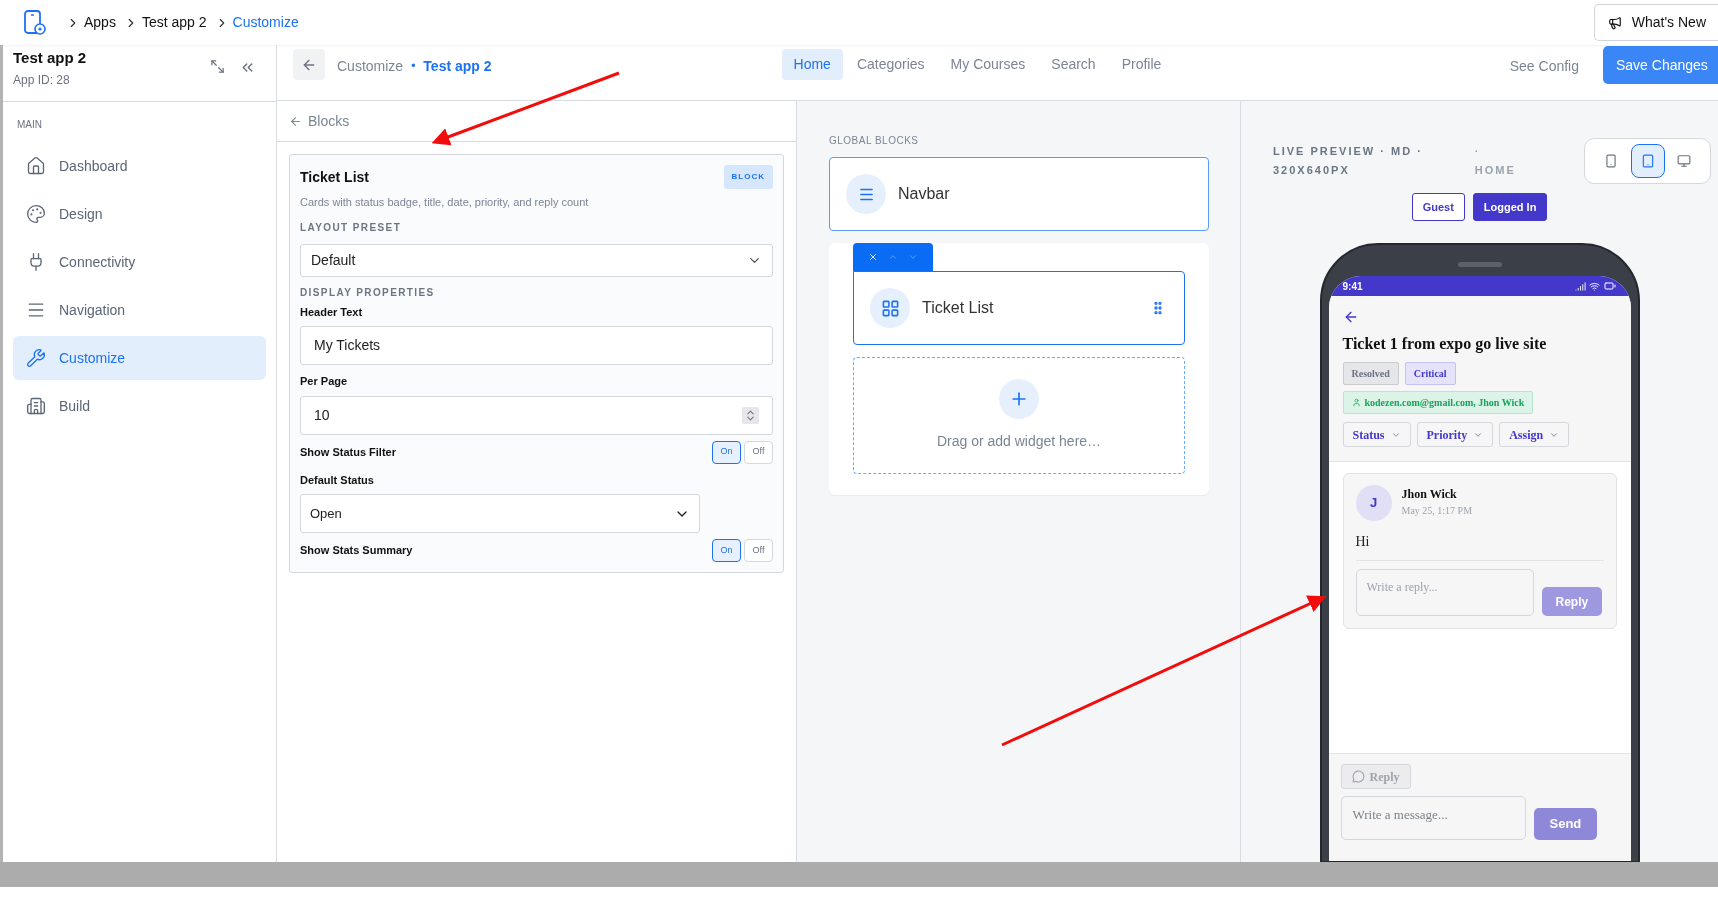  Describe the element at coordinates (319, 121) in the screenshot. I see `blocks-back-link: Blocks` at that location.